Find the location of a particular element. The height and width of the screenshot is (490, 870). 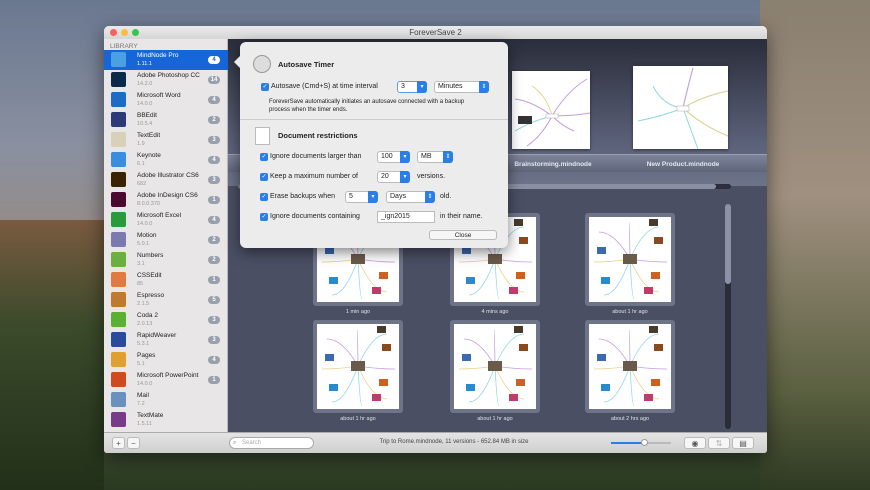

close-button: Close is located at coordinates (463, 235).